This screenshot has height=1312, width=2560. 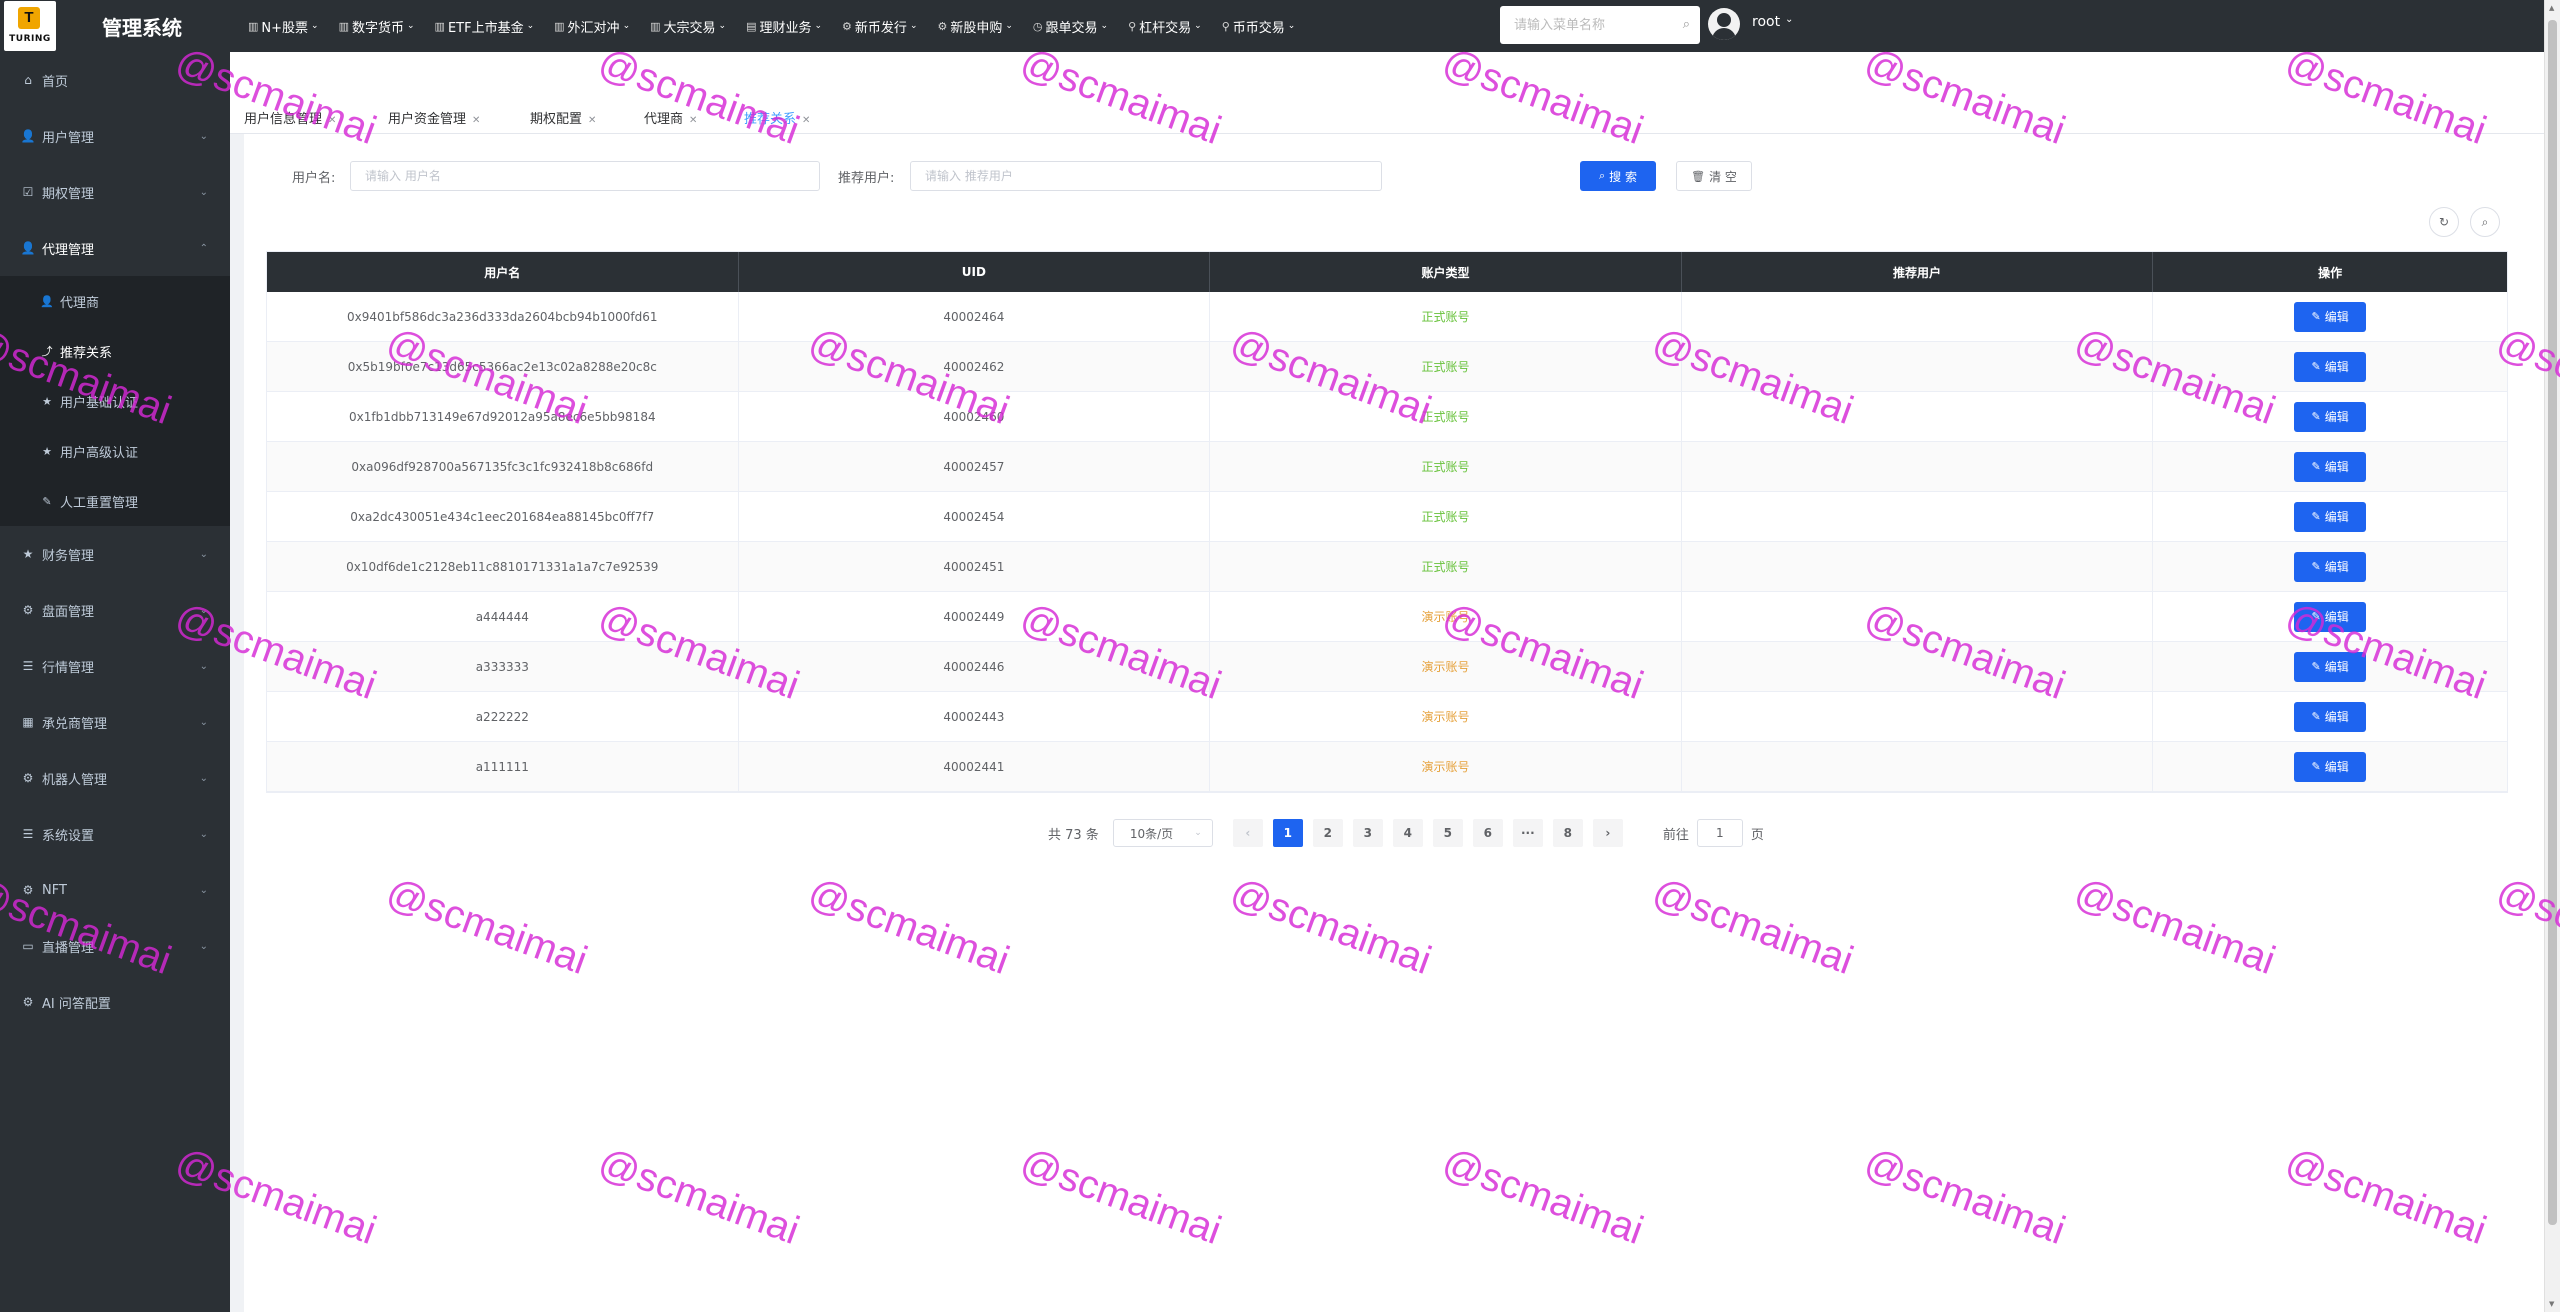 I want to click on sidebar-item-3: 👤 代理管理 ⌃, so click(x=115, y=248).